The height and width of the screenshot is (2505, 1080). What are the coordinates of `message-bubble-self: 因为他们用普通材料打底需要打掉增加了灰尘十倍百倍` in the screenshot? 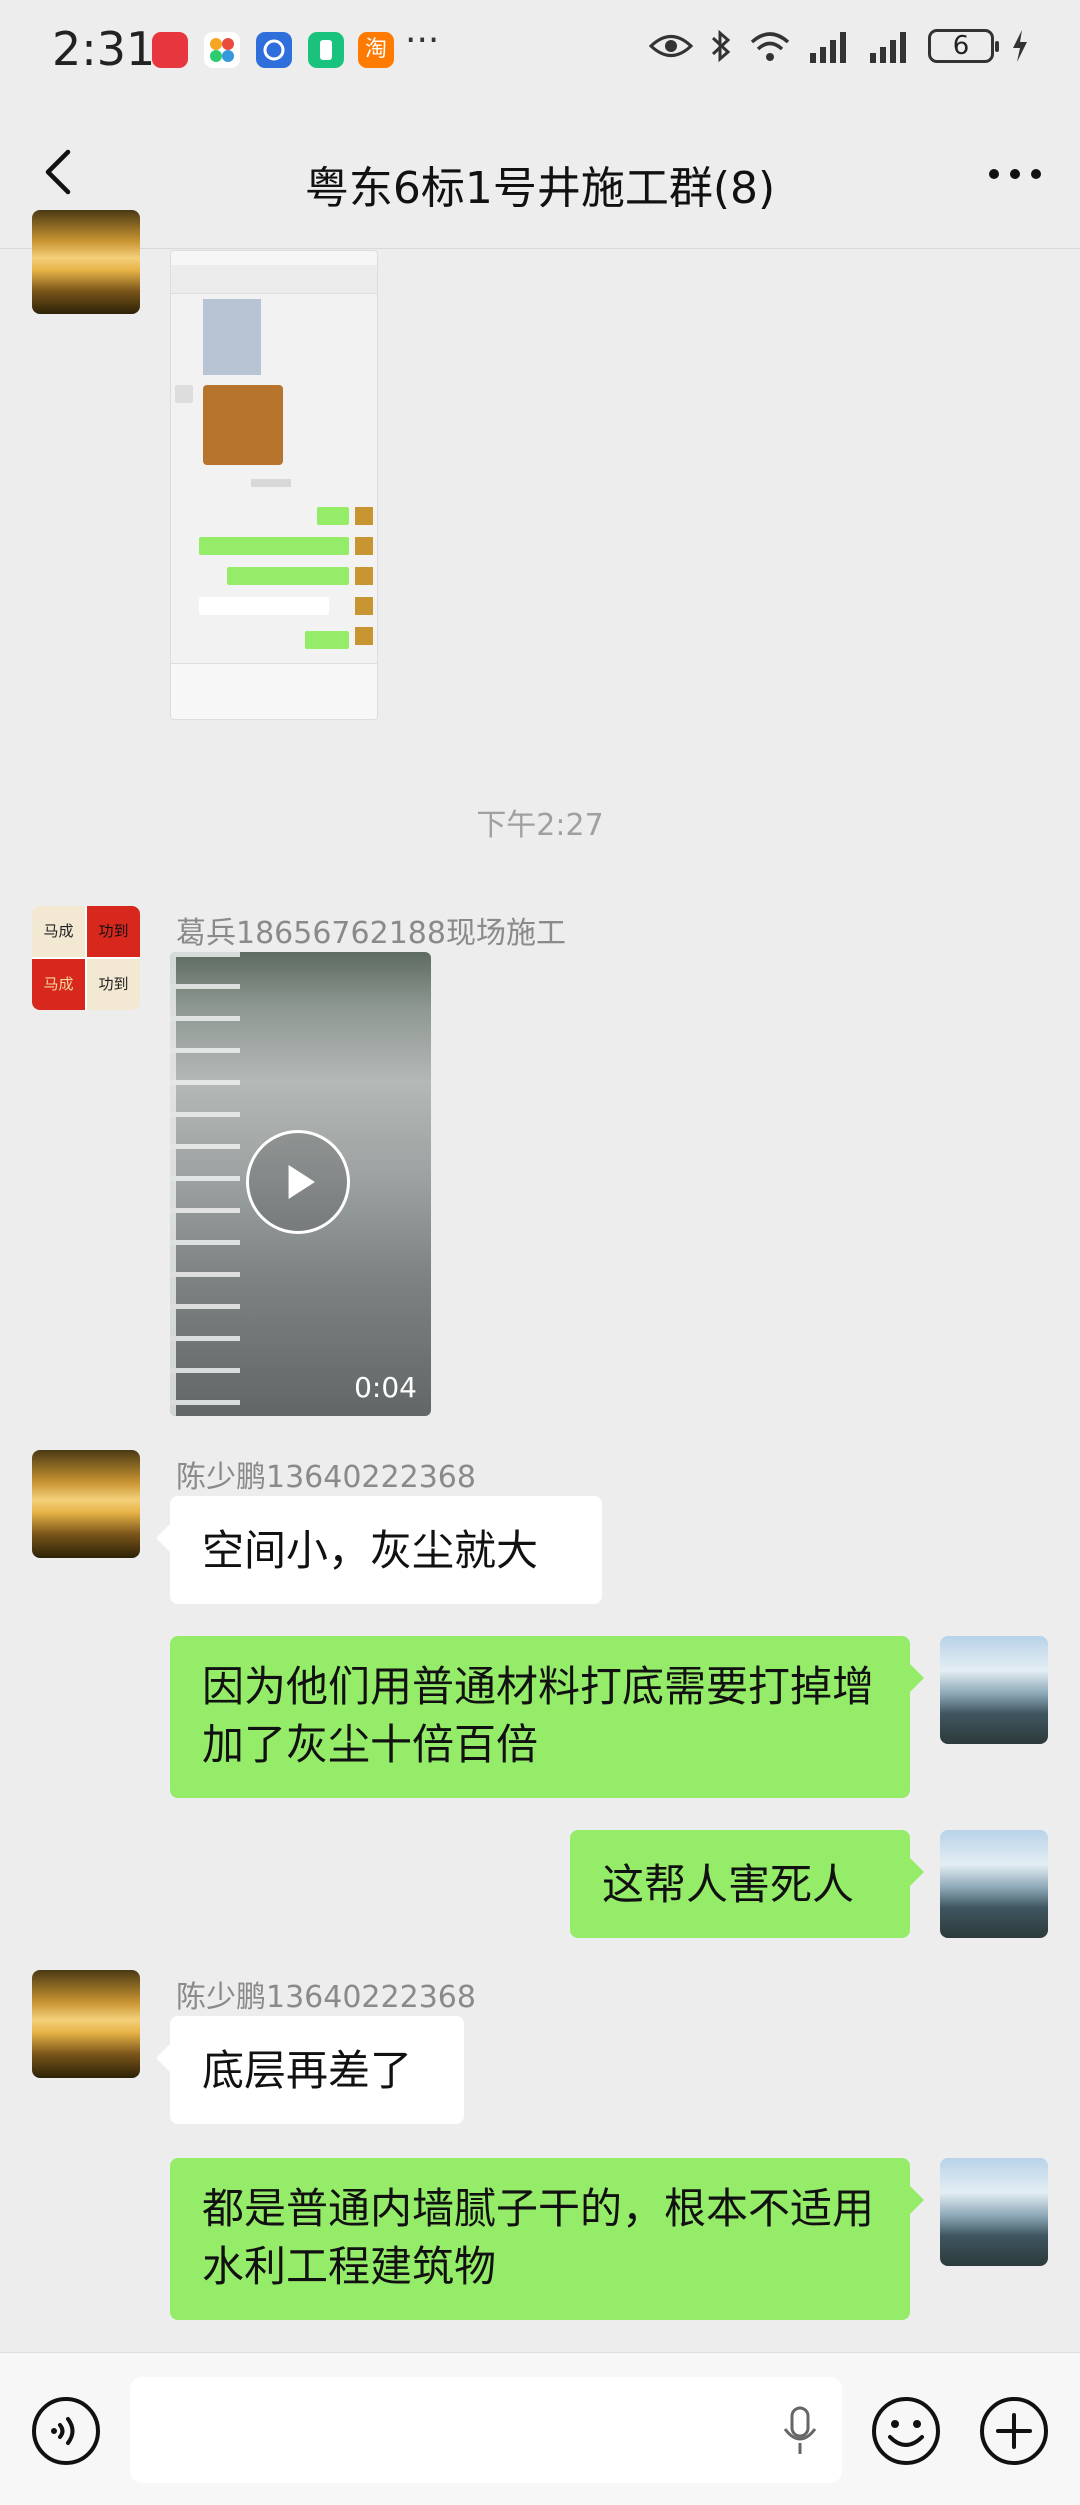 It's located at (547, 1717).